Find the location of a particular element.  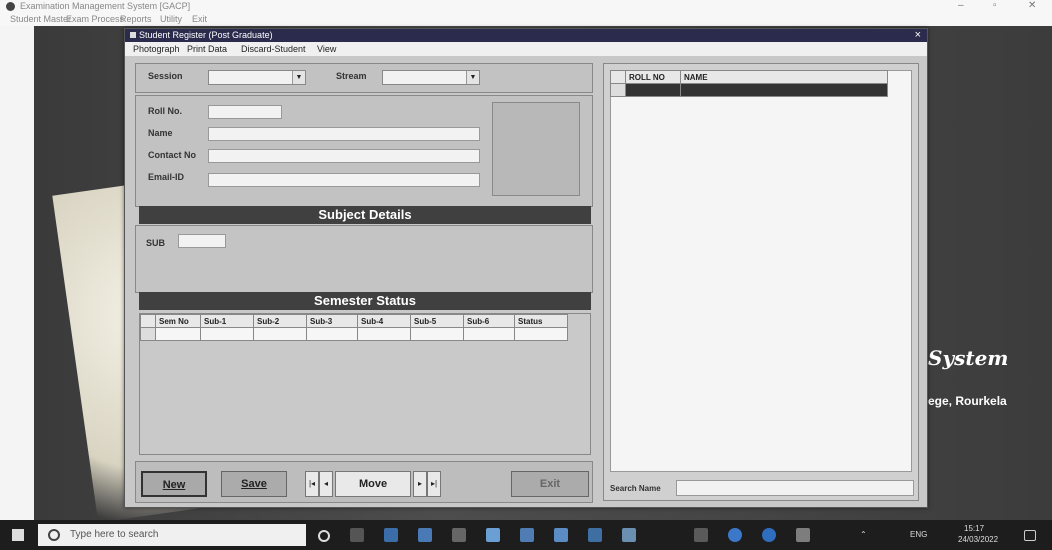

taskbar-date: 24/03/2022 is located at coordinates (978, 539).